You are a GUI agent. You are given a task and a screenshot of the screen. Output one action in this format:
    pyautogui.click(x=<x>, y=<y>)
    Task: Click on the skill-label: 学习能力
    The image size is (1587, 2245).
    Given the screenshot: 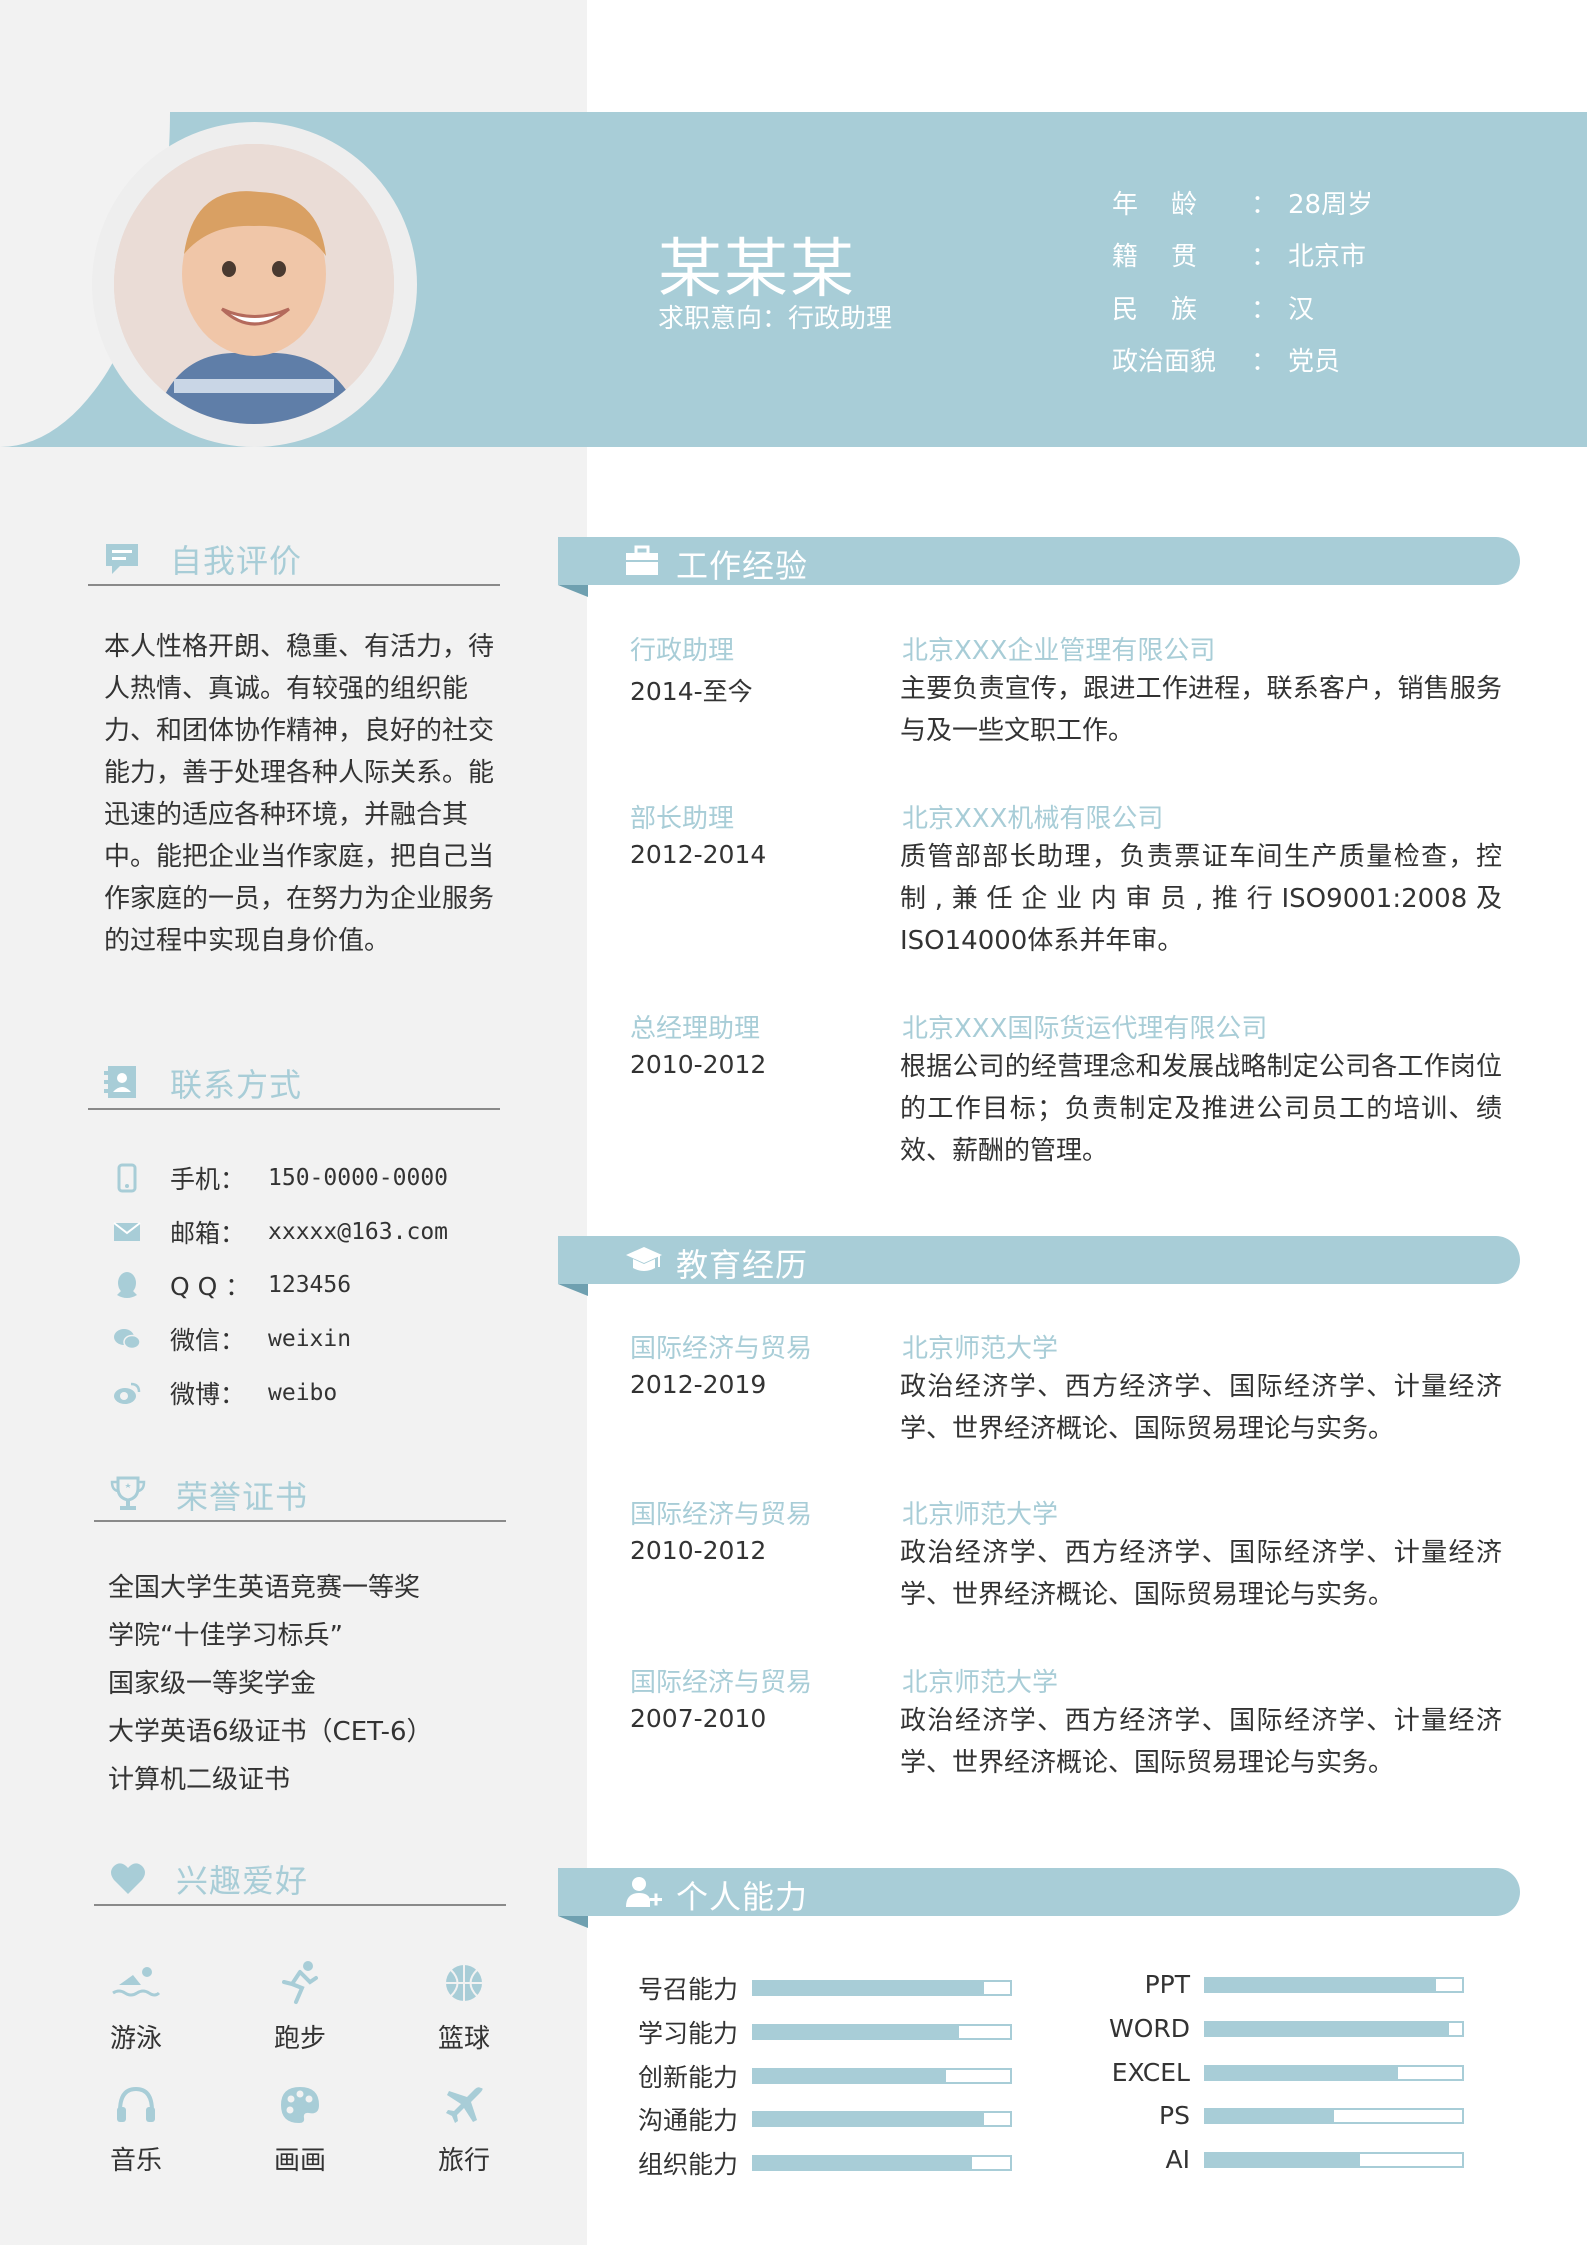 What is the action you would take?
    pyautogui.click(x=687, y=2033)
    